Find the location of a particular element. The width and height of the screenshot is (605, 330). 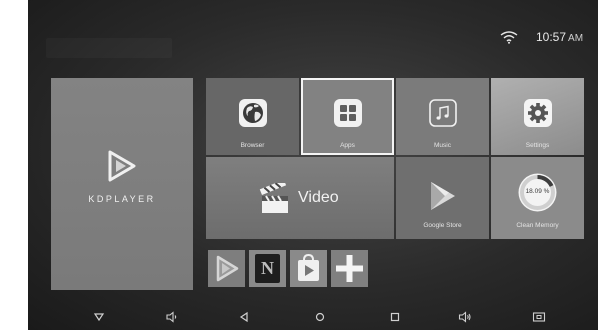

kdplayer-play-icon is located at coordinates (227, 268).